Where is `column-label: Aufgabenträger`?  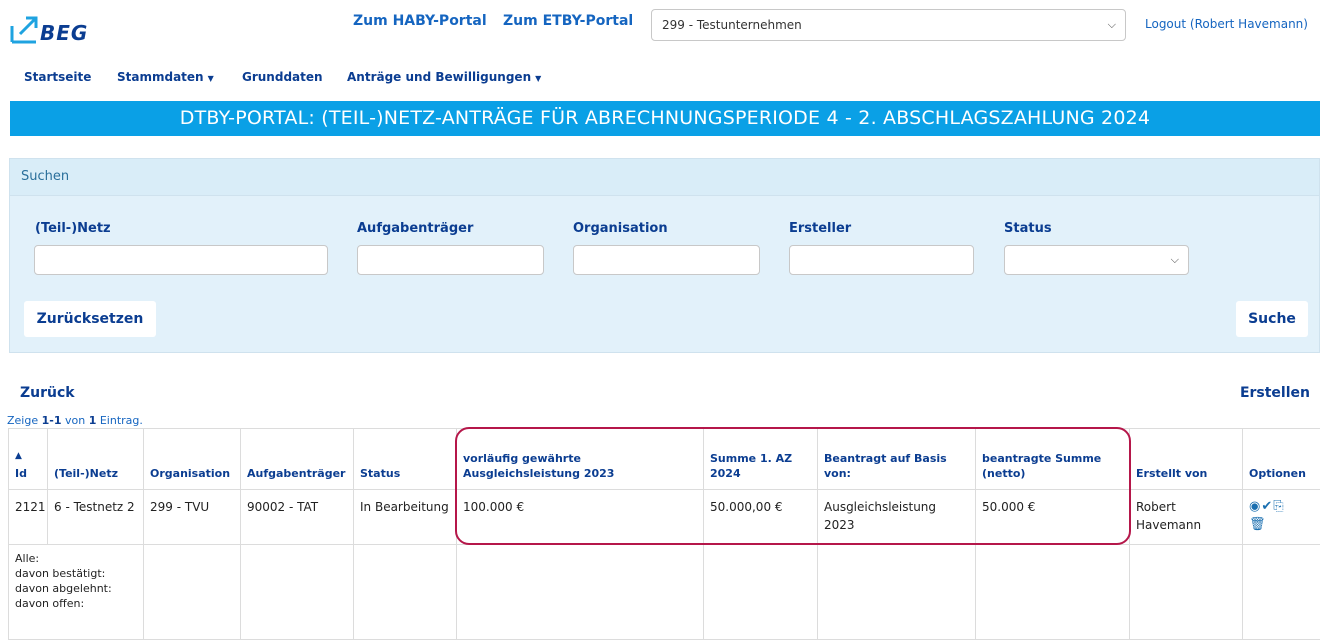
column-label: Aufgabenträger is located at coordinates (296, 473).